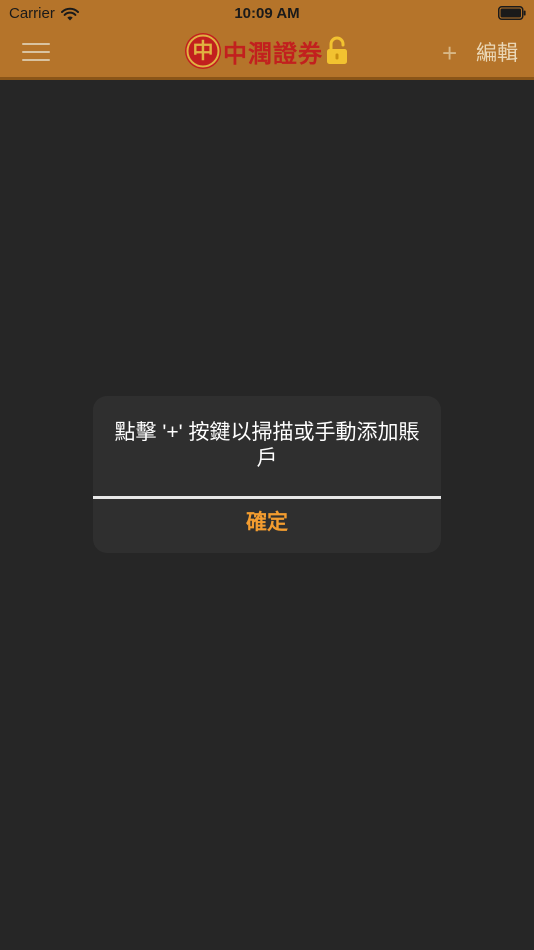  I want to click on logo-emblem-icon: 中, so click(203, 51).